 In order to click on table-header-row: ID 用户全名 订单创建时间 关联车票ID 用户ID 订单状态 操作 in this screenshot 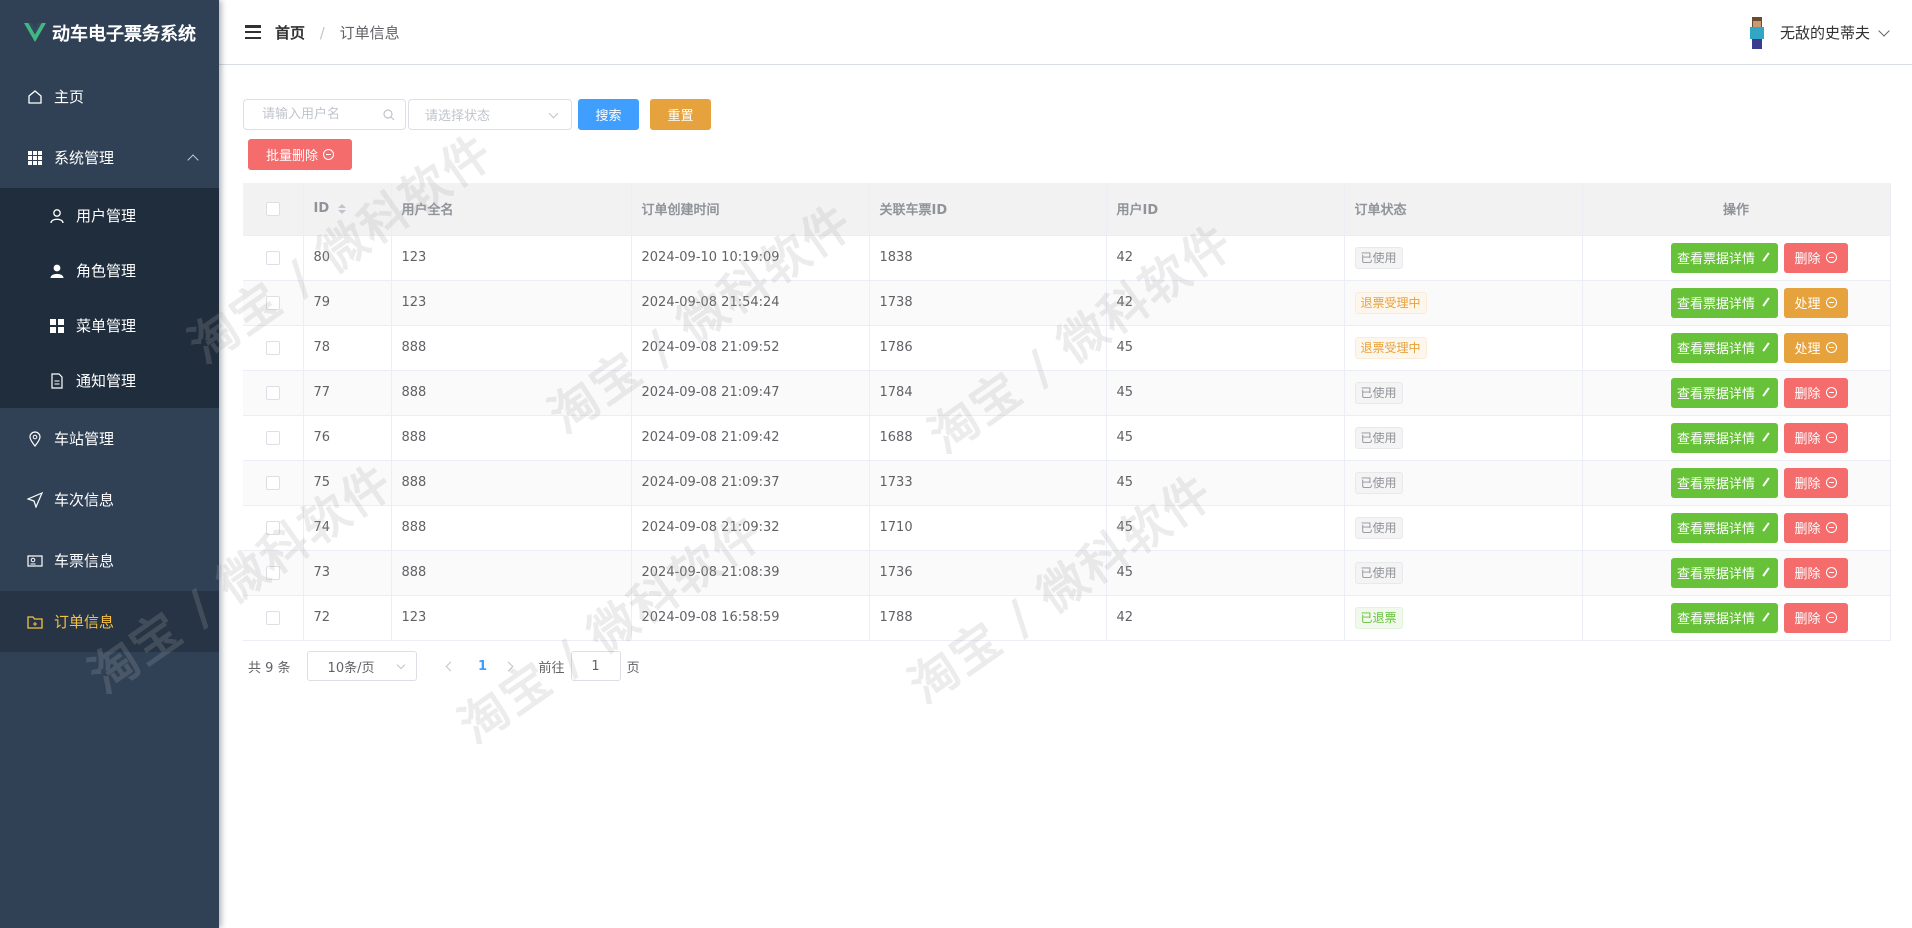, I will do `click(1067, 209)`.